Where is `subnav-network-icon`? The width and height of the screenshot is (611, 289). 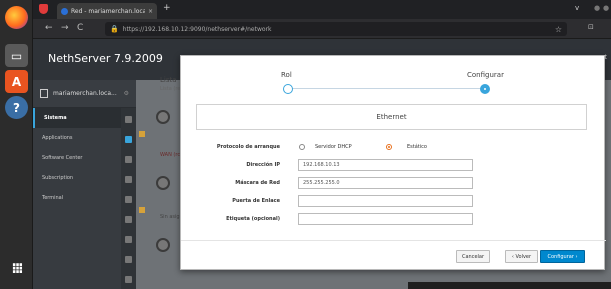 subnav-network-icon is located at coordinates (128, 139).